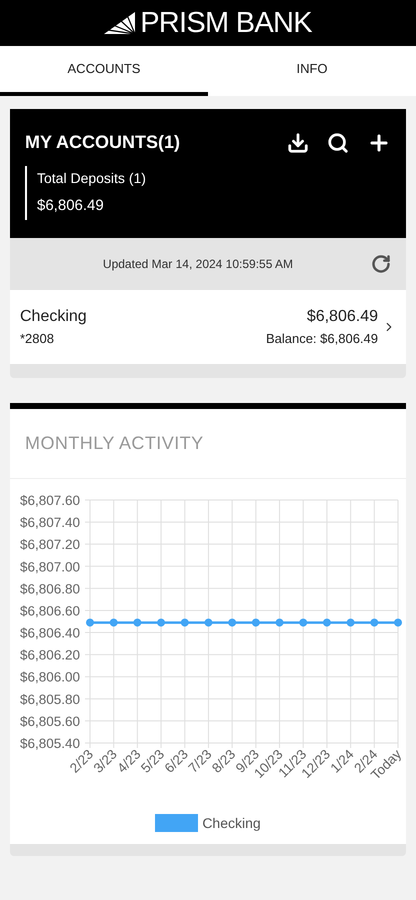  What do you see at coordinates (208, 327) in the screenshot?
I see `account-row: Checking *2808 $6,806.49 Balance: $6,806.49` at bounding box center [208, 327].